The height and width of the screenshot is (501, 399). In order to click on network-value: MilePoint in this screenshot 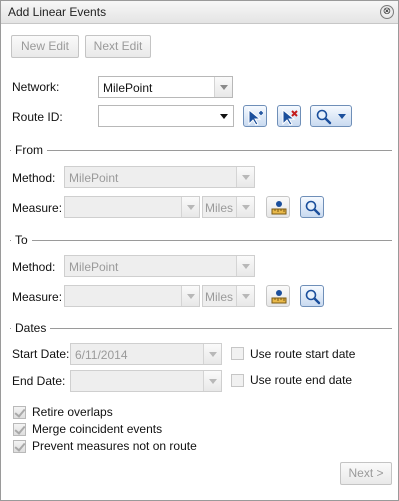, I will do `click(128, 88)`.